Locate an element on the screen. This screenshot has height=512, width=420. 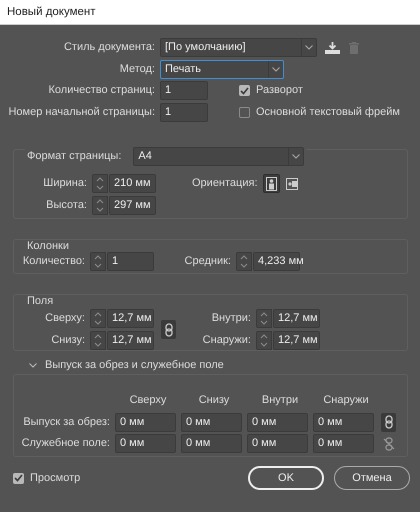
checkbox-label: Просмотр is located at coordinates (55, 478).